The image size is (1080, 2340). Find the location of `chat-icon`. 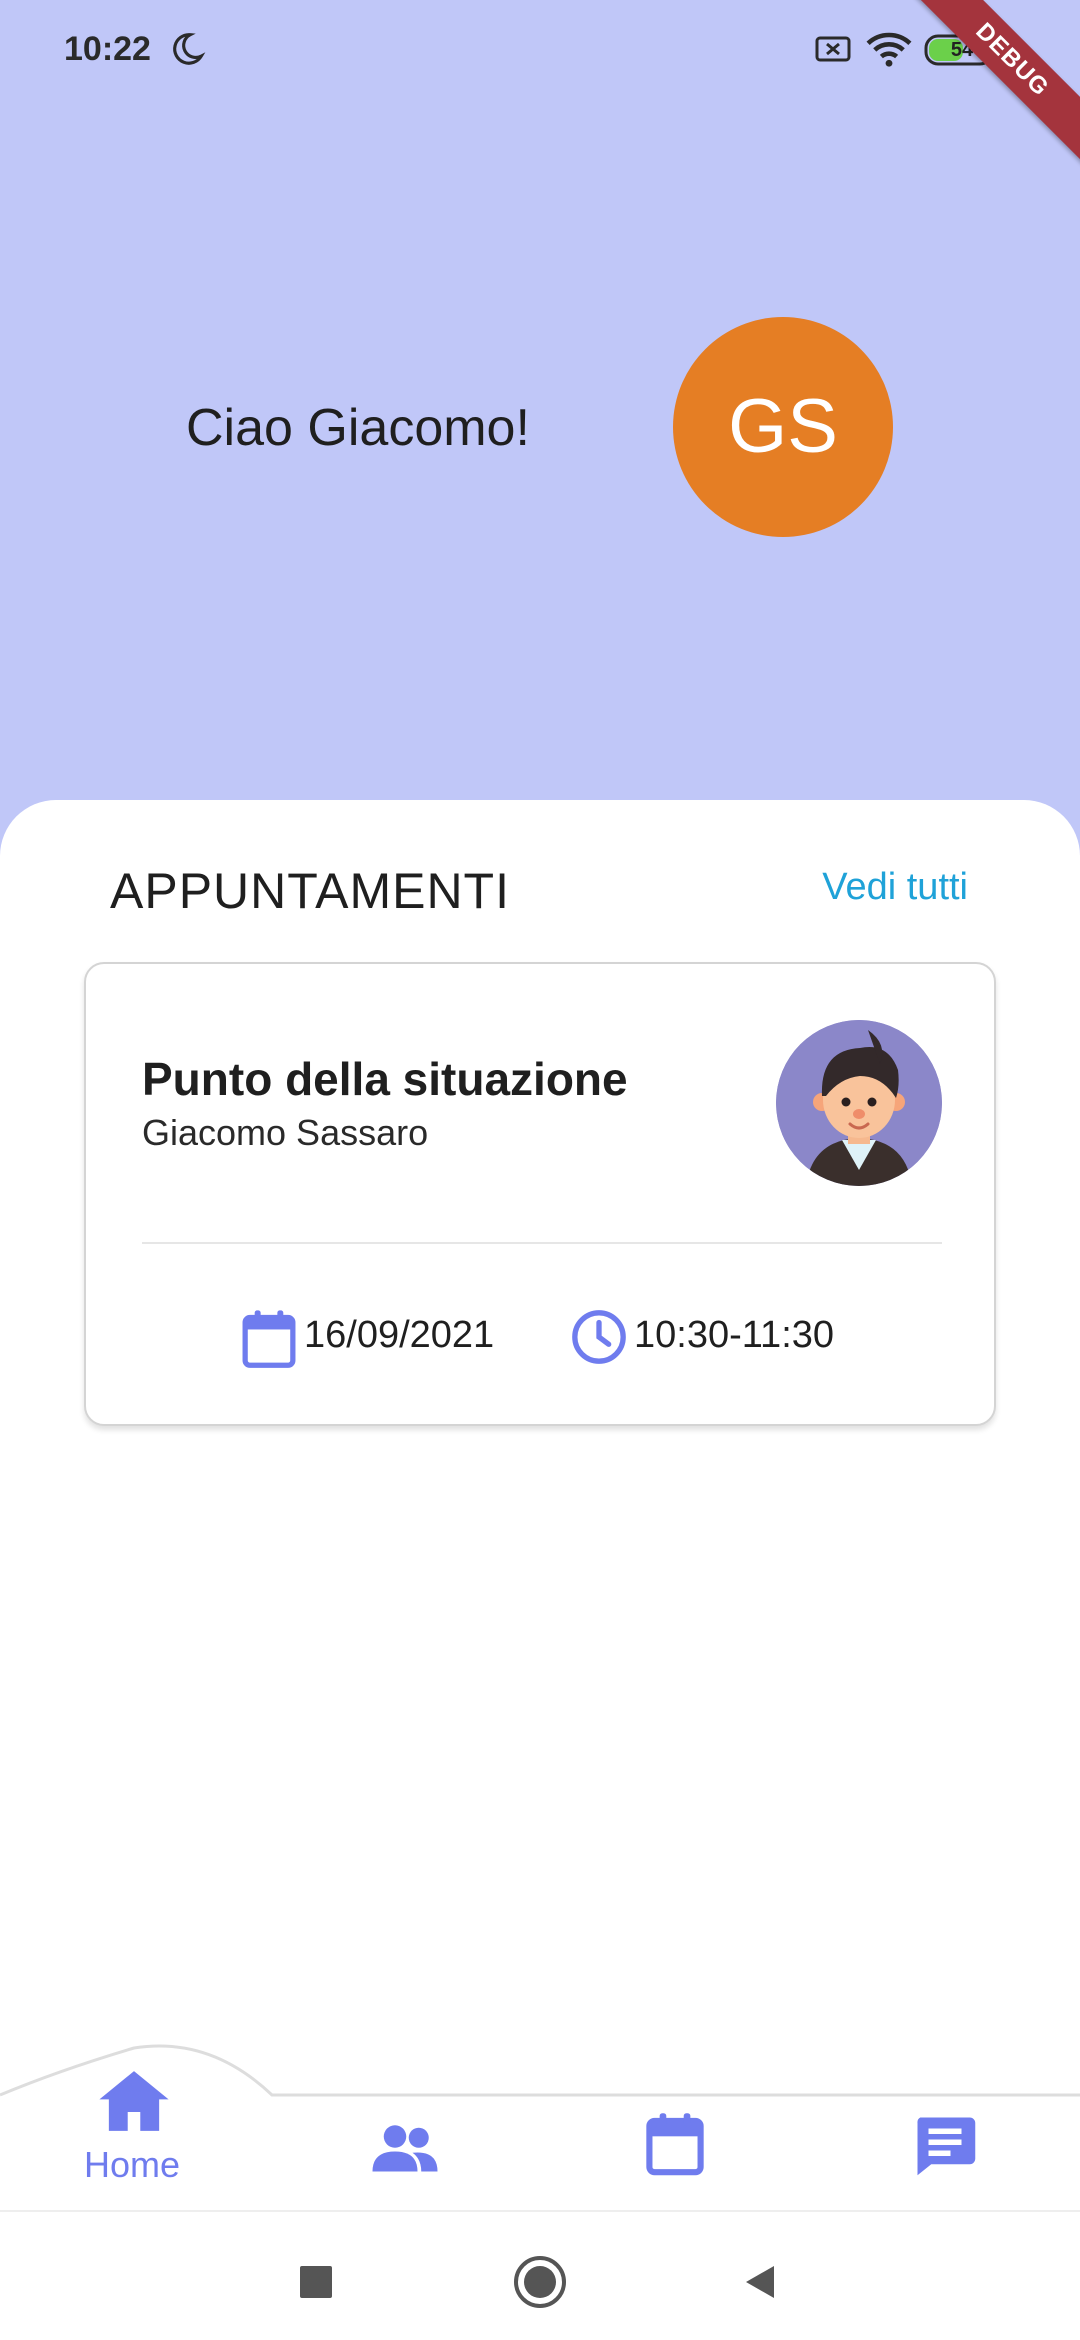

chat-icon is located at coordinates (945, 2145).